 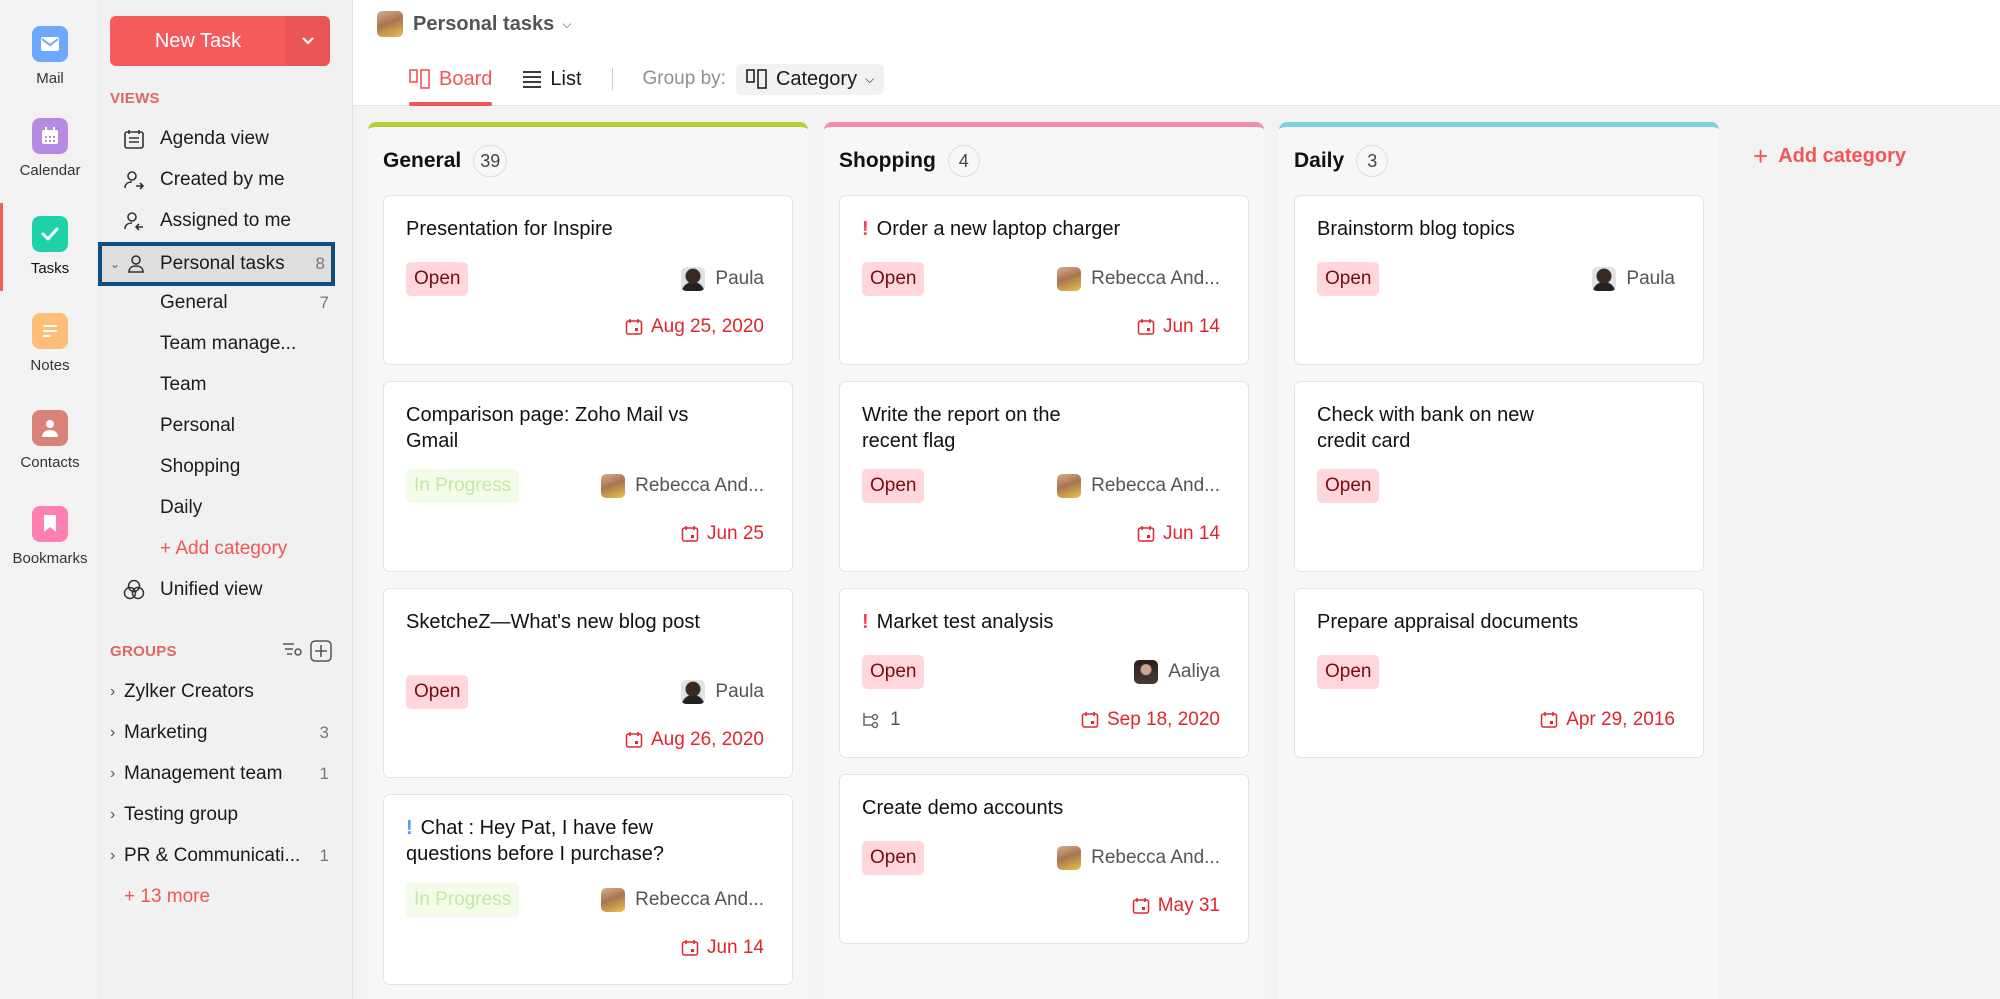 What do you see at coordinates (490, 161) in the screenshot?
I see `column-count: 39` at bounding box center [490, 161].